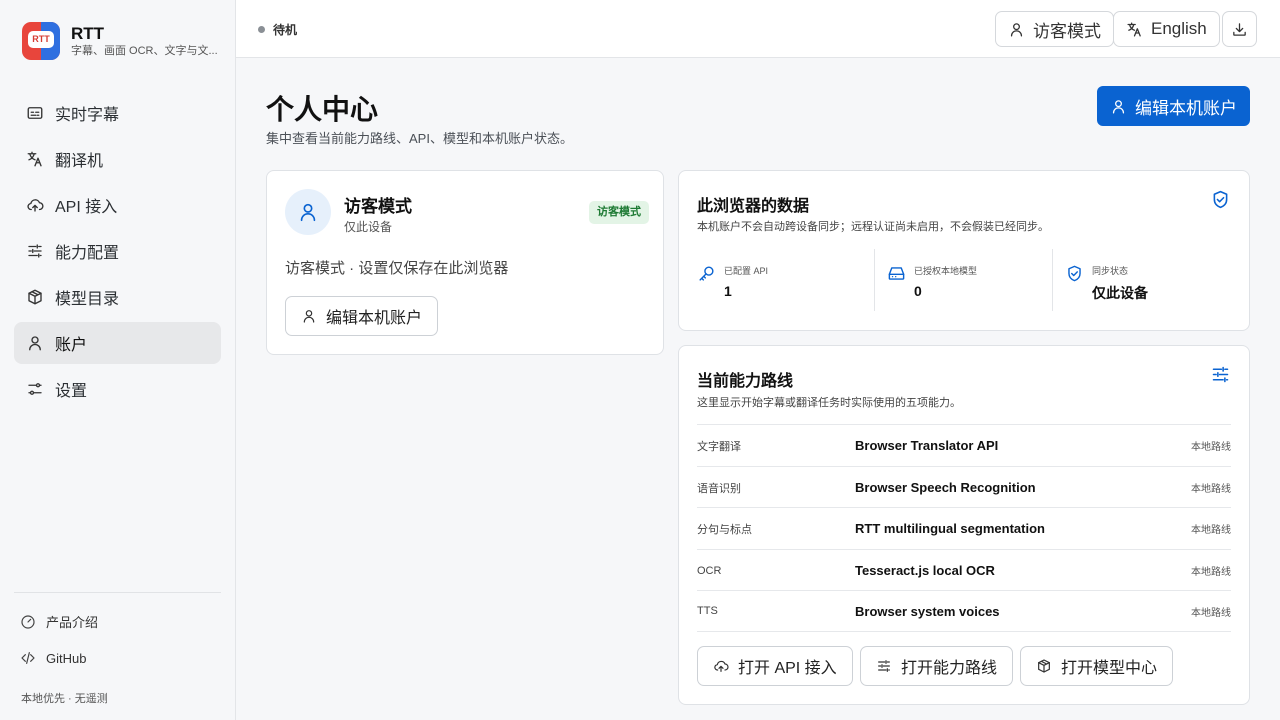 This screenshot has width=1280, height=720. I want to click on topbar: 待机 访客模式 English, so click(758, 29).